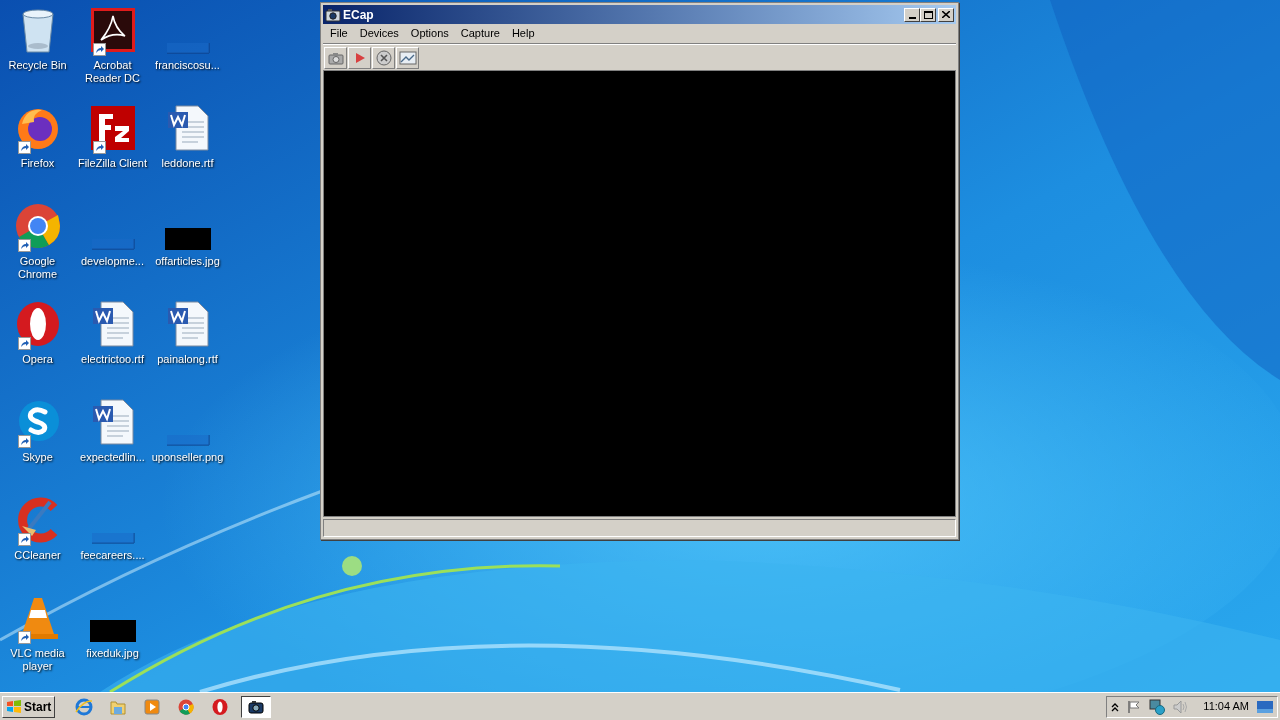 The image size is (1280, 720). Describe the element at coordinates (112, 30) in the screenshot. I see `acrobat-logo-icon` at that location.